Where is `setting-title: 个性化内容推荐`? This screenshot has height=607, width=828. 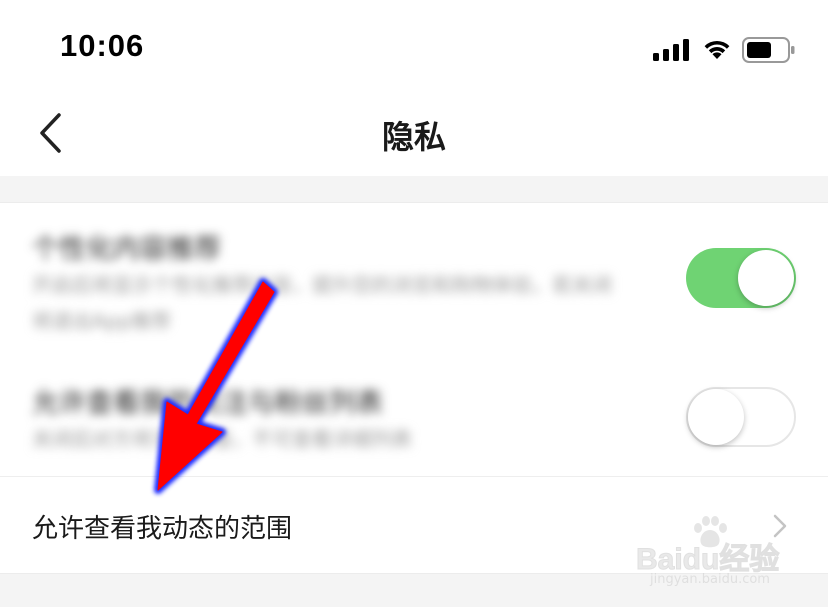 setting-title: 个性化内容推荐 is located at coordinates (126, 249).